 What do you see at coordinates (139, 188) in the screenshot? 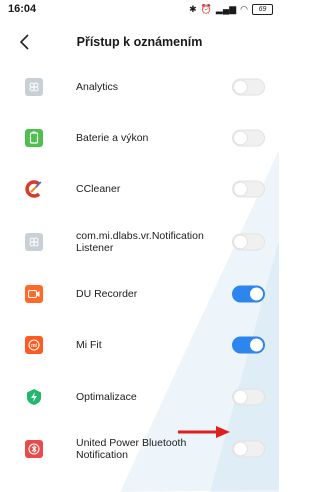
I see `list-item-ccleaner: CCleaner` at bounding box center [139, 188].